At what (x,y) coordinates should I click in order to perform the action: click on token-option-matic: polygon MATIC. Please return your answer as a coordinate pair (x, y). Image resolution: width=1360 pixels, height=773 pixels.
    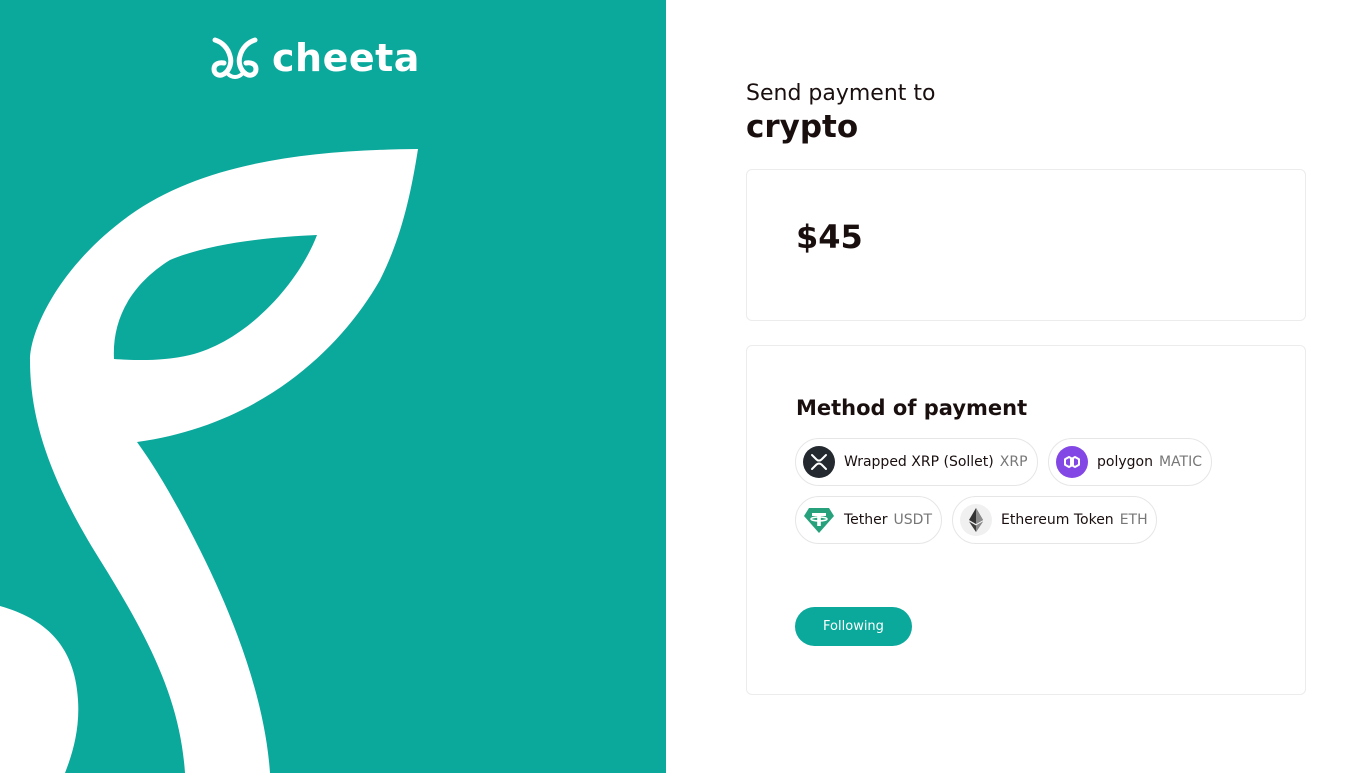
    Looking at the image, I should click on (1130, 462).